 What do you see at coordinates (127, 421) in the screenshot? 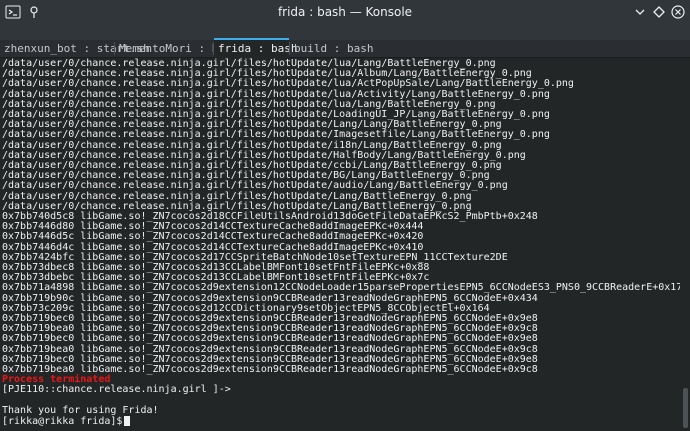
I see `text-cursor` at bounding box center [127, 421].